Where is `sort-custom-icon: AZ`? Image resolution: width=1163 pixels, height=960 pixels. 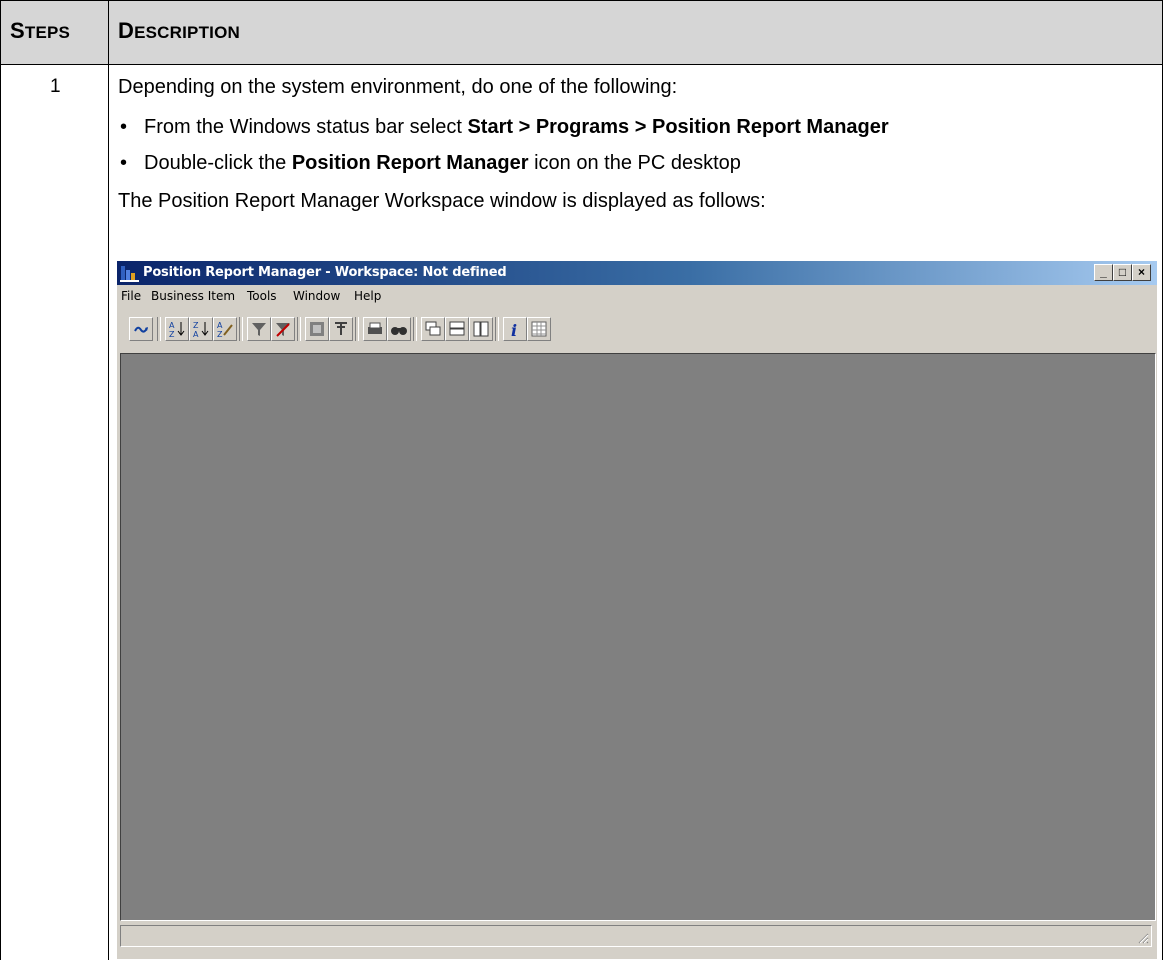
sort-custom-icon: AZ is located at coordinates (225, 330).